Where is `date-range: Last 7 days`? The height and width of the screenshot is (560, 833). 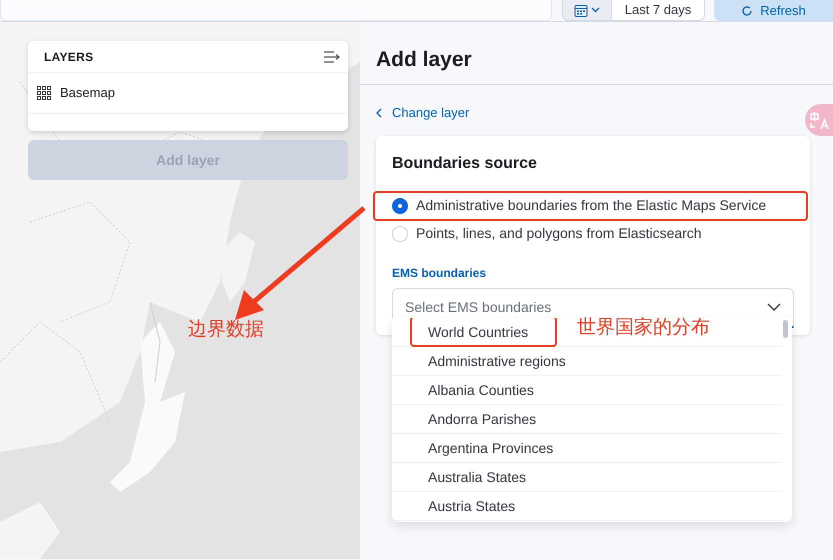 date-range: Last 7 days is located at coordinates (658, 10).